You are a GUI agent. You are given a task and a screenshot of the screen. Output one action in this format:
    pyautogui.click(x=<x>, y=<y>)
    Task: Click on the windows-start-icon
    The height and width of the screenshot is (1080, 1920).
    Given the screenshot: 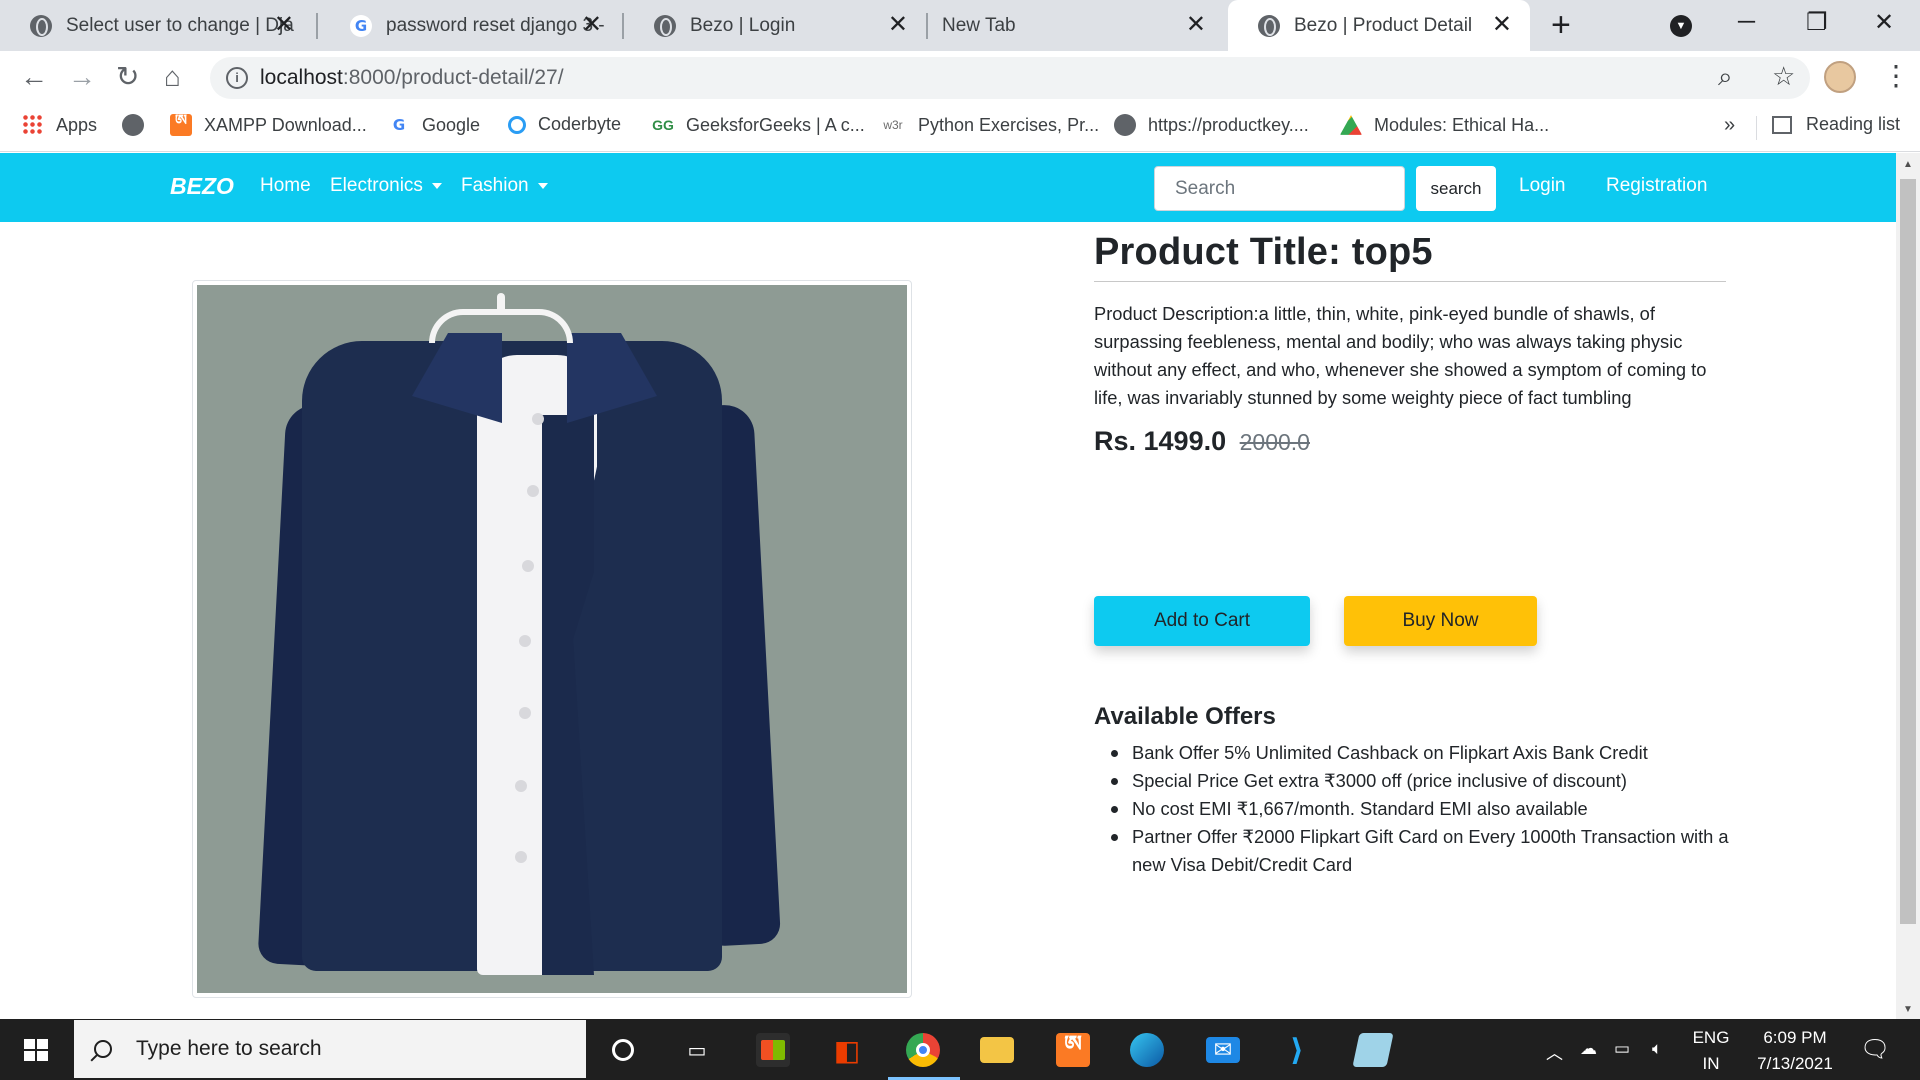 What is the action you would take?
    pyautogui.click(x=36, y=1050)
    